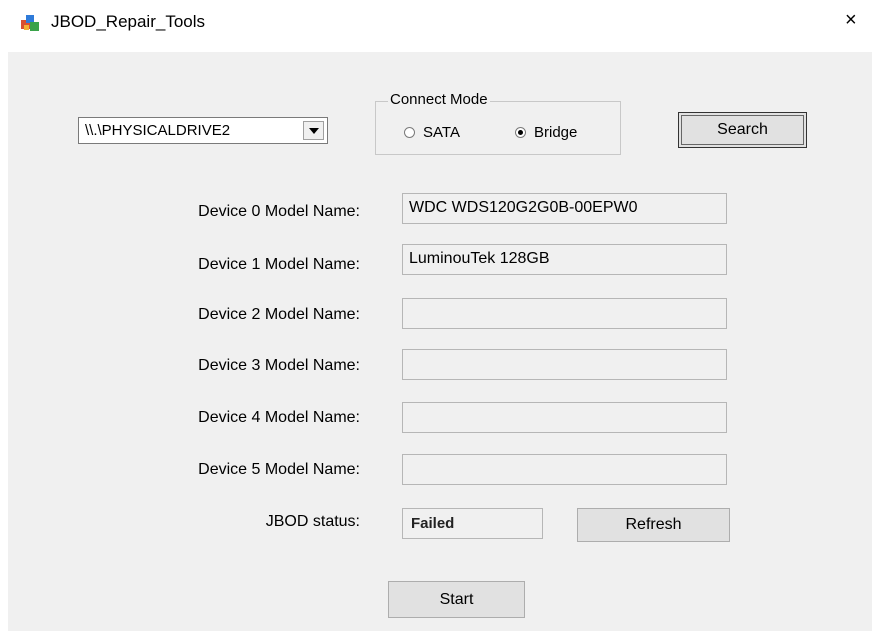 This screenshot has height=631, width=872. Describe the element at coordinates (128, 21) in the screenshot. I see `window-title: JBOD_Repair_Tools` at that location.